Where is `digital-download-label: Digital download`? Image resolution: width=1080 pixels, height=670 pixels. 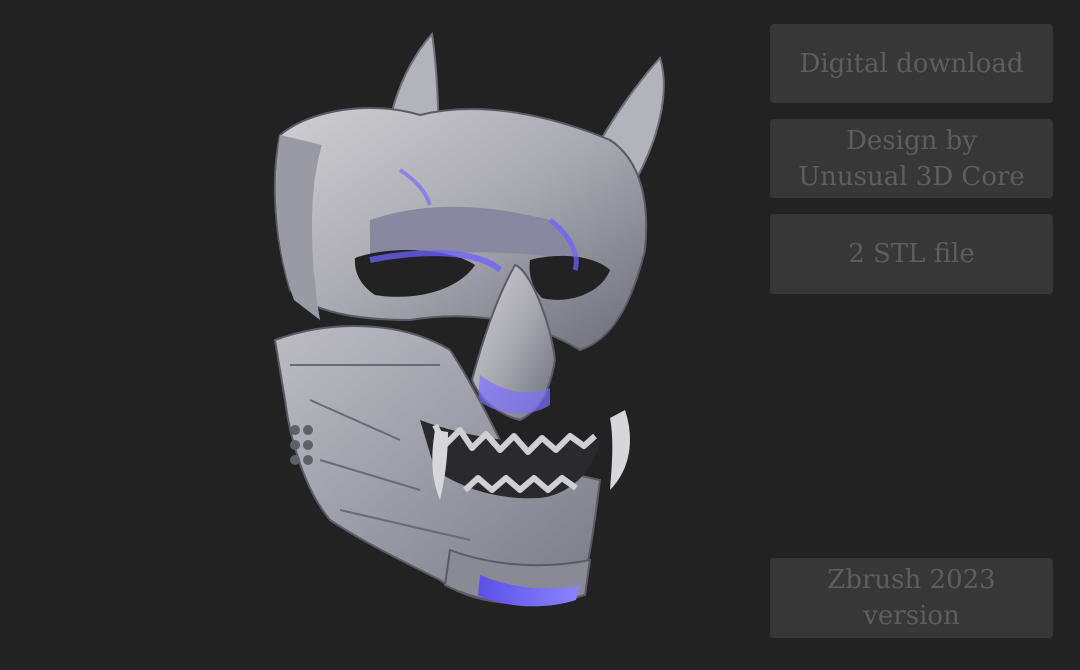 digital-download-label: Digital download is located at coordinates (911, 63).